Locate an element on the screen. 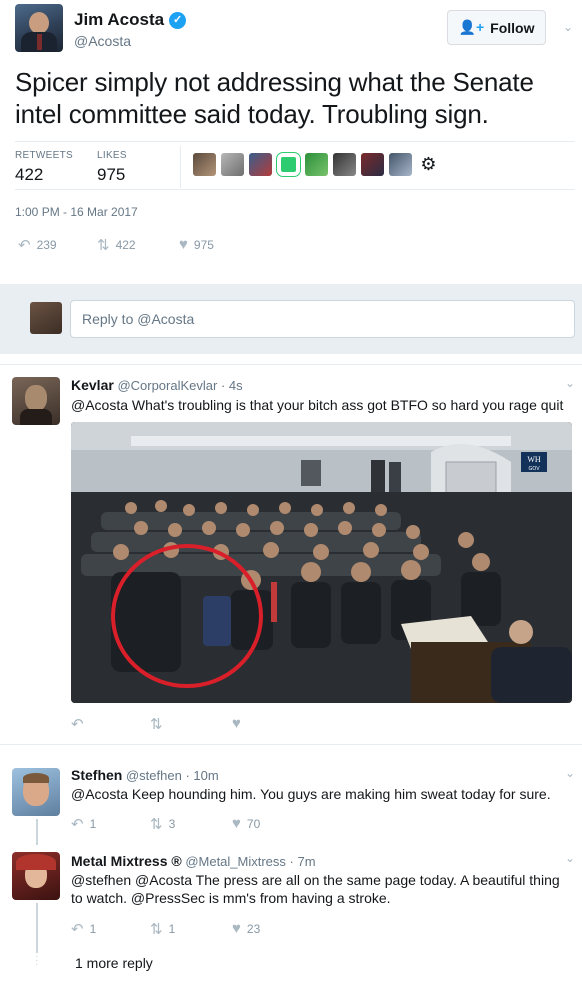 This screenshot has width=582, height=984. follow-button: 👤+ Follow is located at coordinates (496, 27).